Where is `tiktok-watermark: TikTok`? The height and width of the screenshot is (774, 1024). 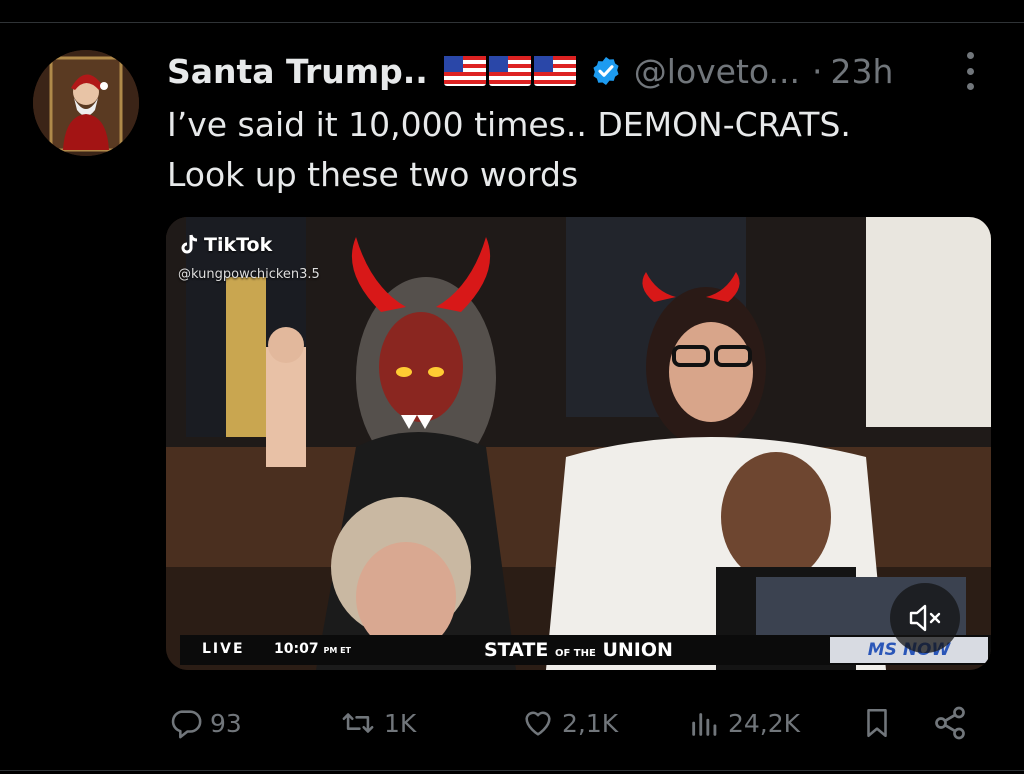 tiktok-watermark: TikTok is located at coordinates (226, 245).